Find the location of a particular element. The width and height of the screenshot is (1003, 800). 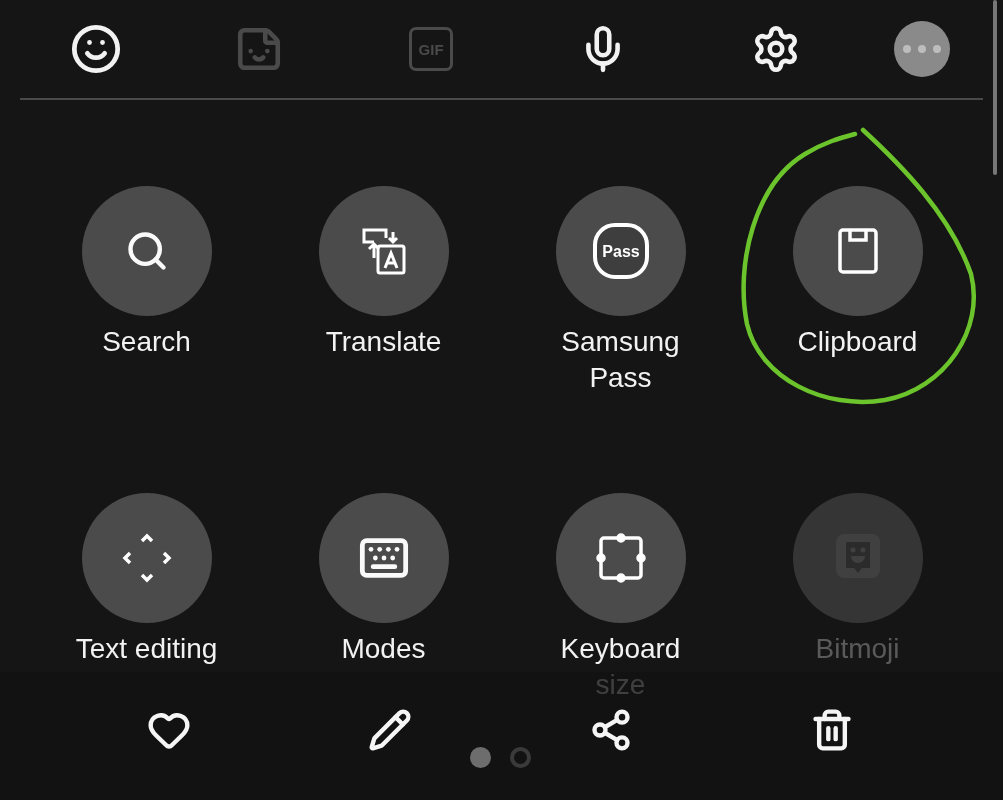

tool-label: Clipboard is located at coordinates (857, 342).